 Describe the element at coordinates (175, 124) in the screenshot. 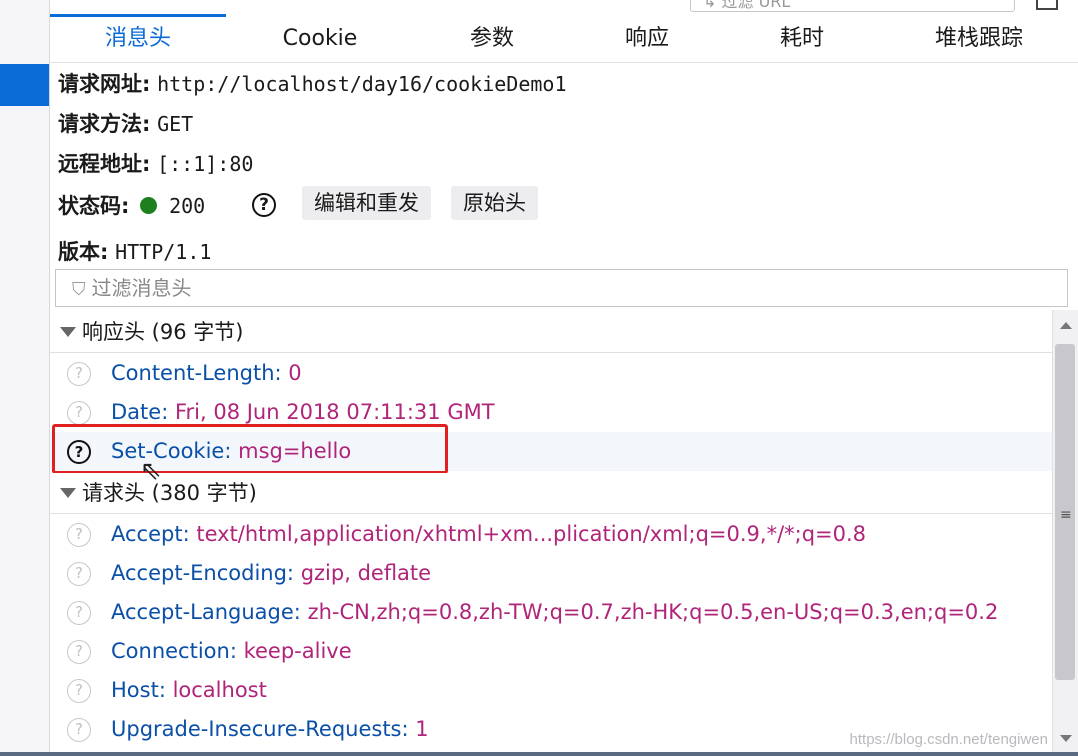

I see `method-value: GET` at that location.